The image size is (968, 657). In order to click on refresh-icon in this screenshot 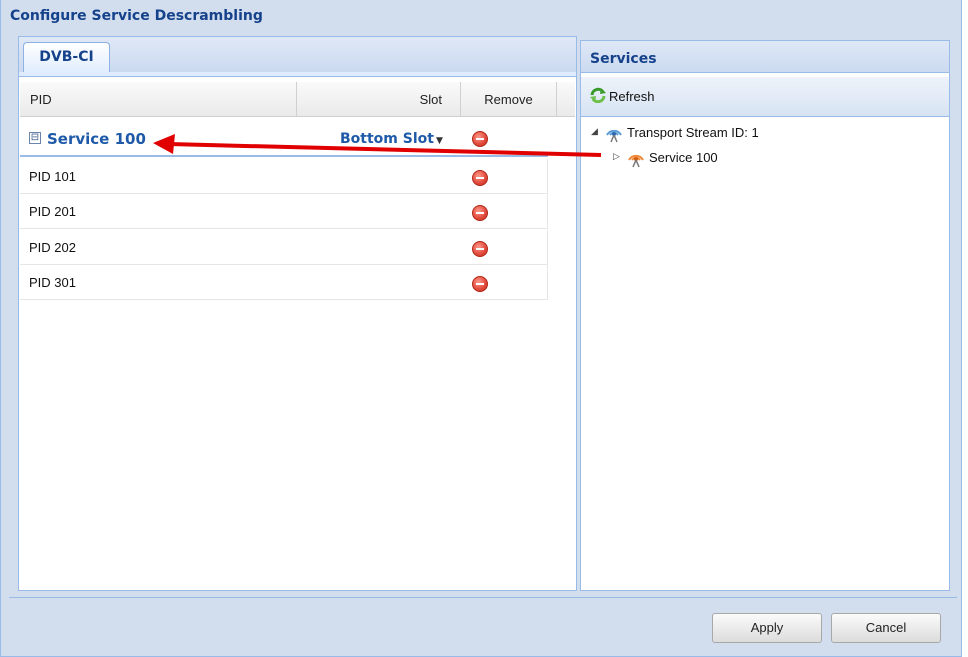, I will do `click(598, 95)`.